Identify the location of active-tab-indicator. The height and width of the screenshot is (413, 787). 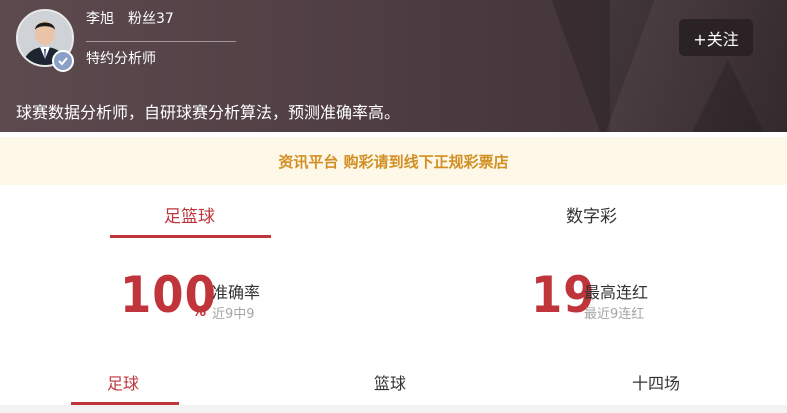
(190, 236).